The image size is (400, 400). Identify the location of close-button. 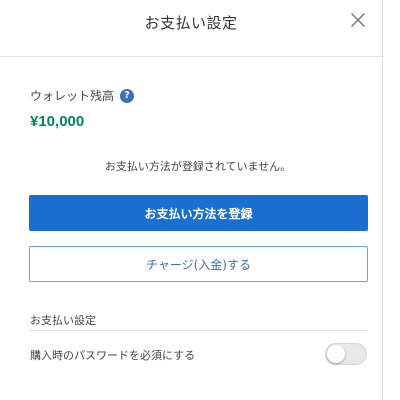
(358, 20).